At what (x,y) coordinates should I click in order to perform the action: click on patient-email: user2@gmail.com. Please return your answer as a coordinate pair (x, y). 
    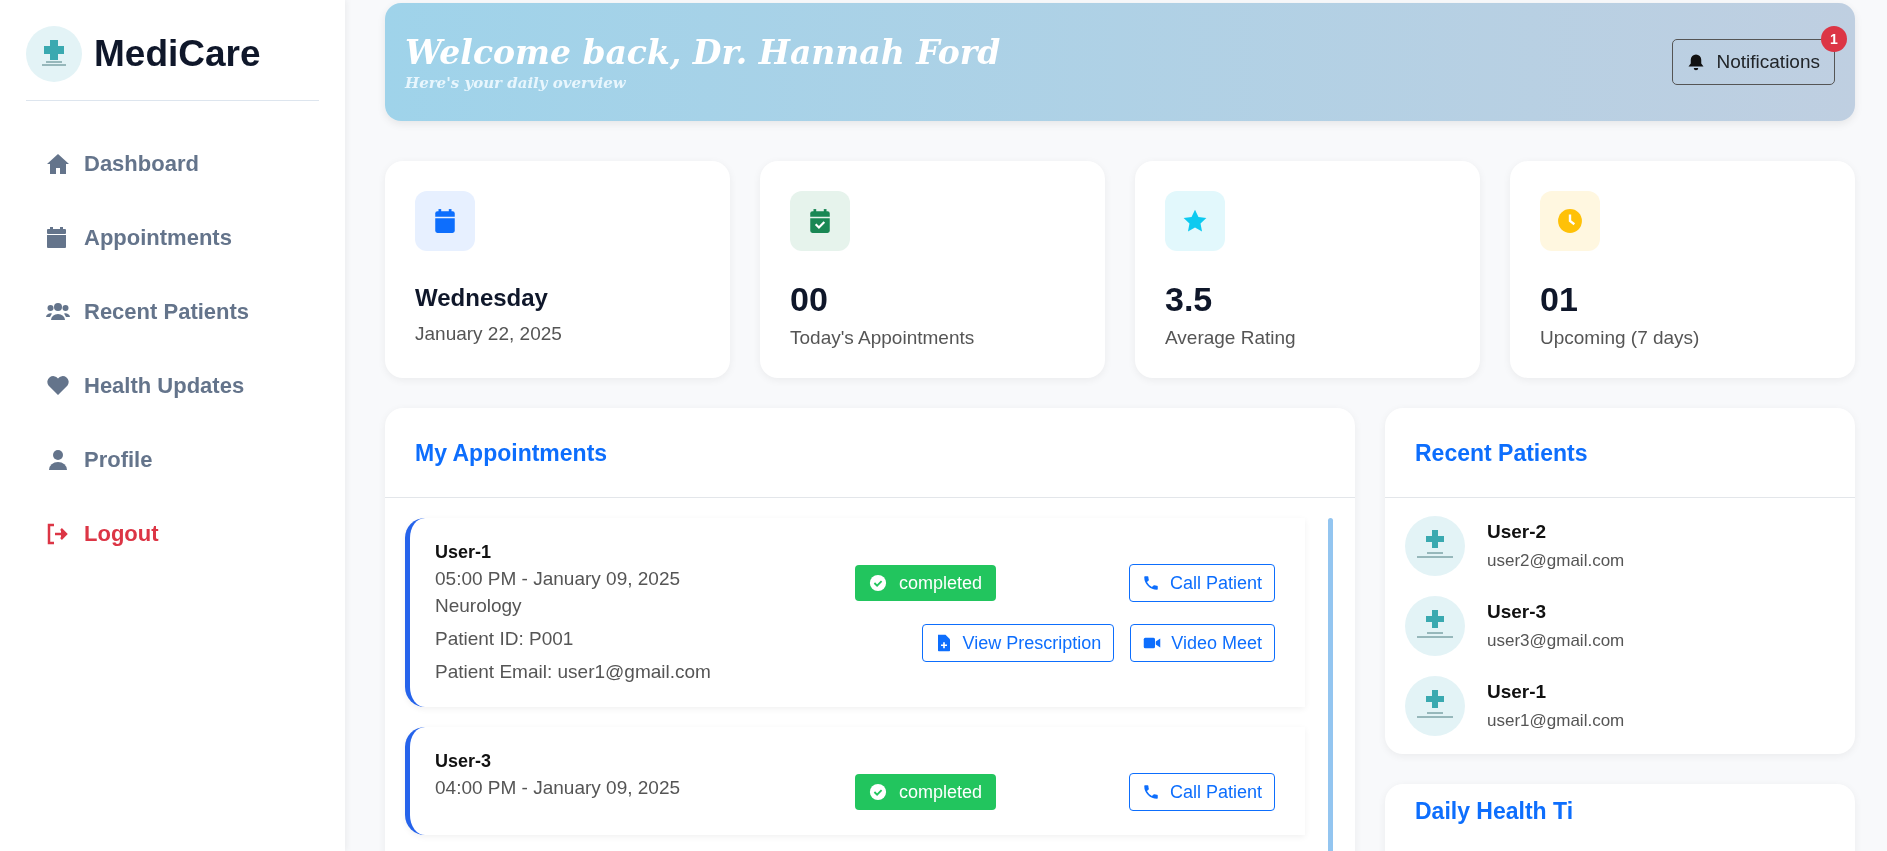
    Looking at the image, I should click on (1556, 561).